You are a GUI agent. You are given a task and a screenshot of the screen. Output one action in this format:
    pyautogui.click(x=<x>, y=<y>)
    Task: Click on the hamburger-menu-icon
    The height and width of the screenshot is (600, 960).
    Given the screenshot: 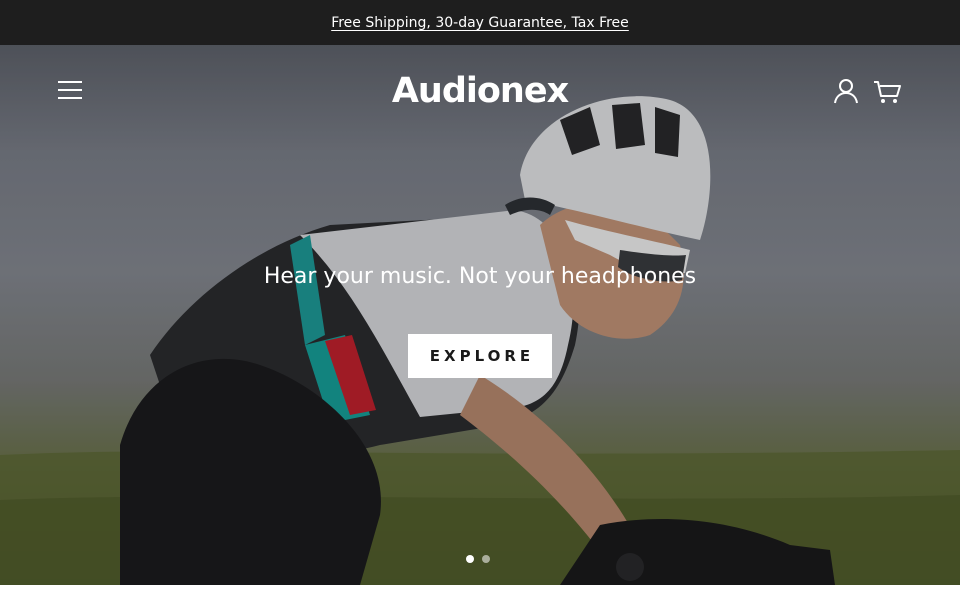 What is the action you would take?
    pyautogui.click(x=71, y=91)
    